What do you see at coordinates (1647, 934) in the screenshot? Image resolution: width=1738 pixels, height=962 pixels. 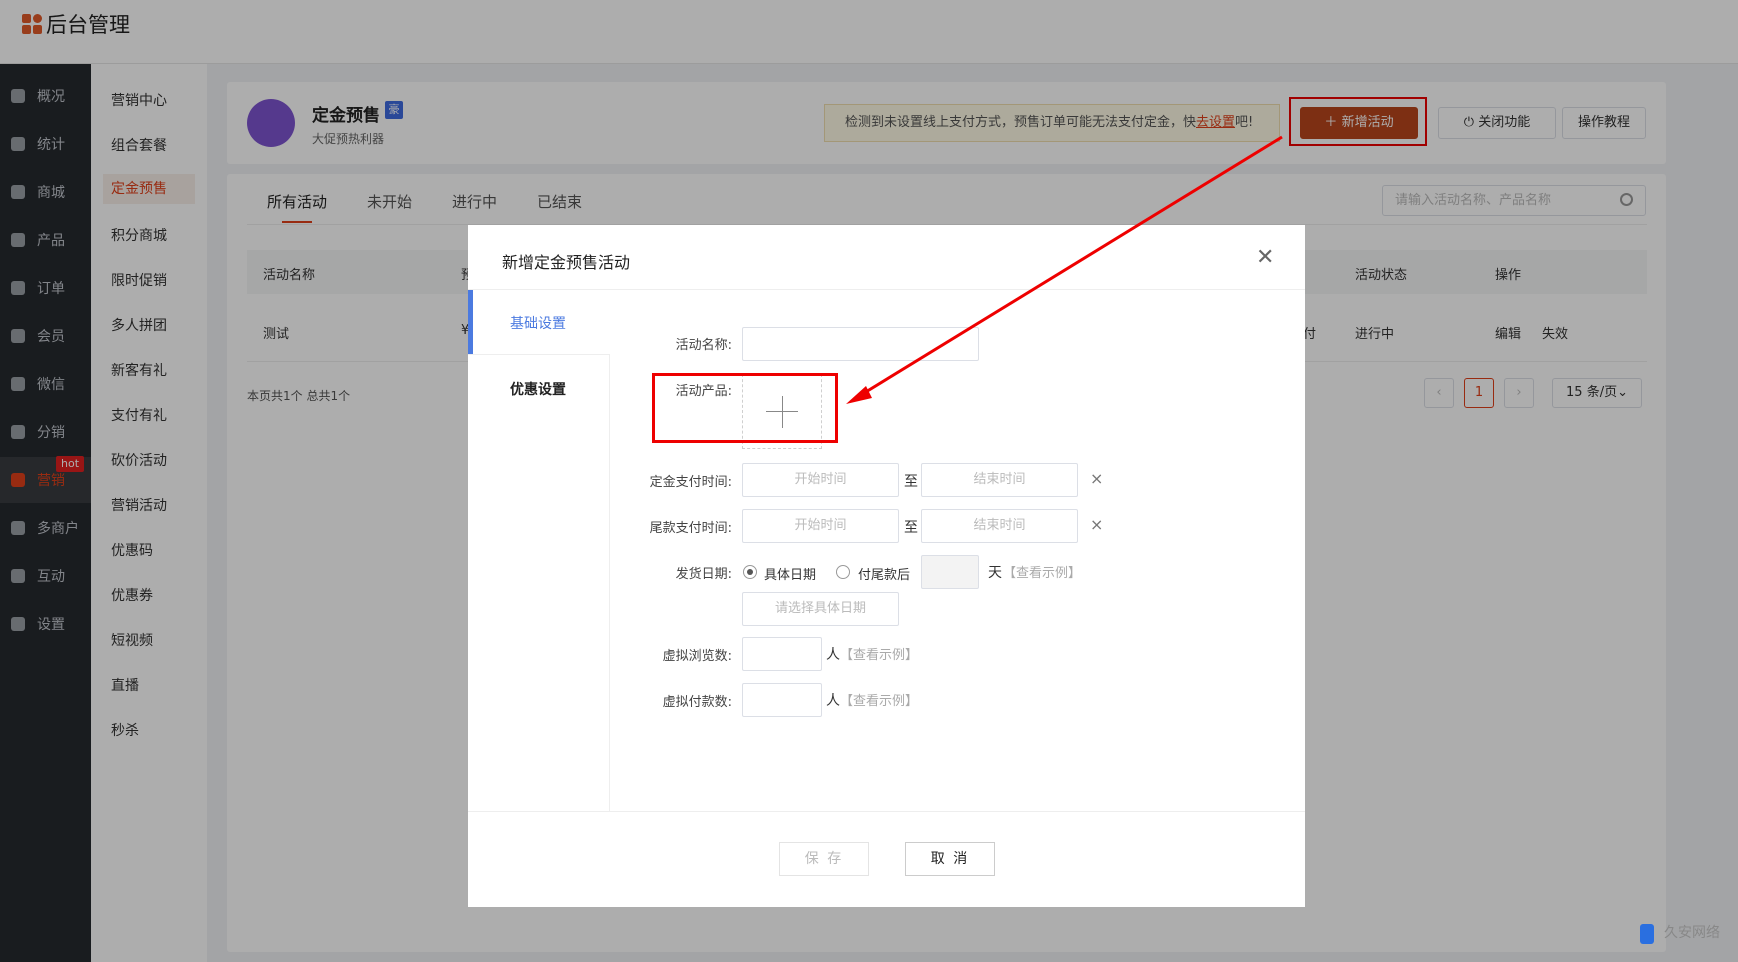 I see `watermark-logo-icon` at bounding box center [1647, 934].